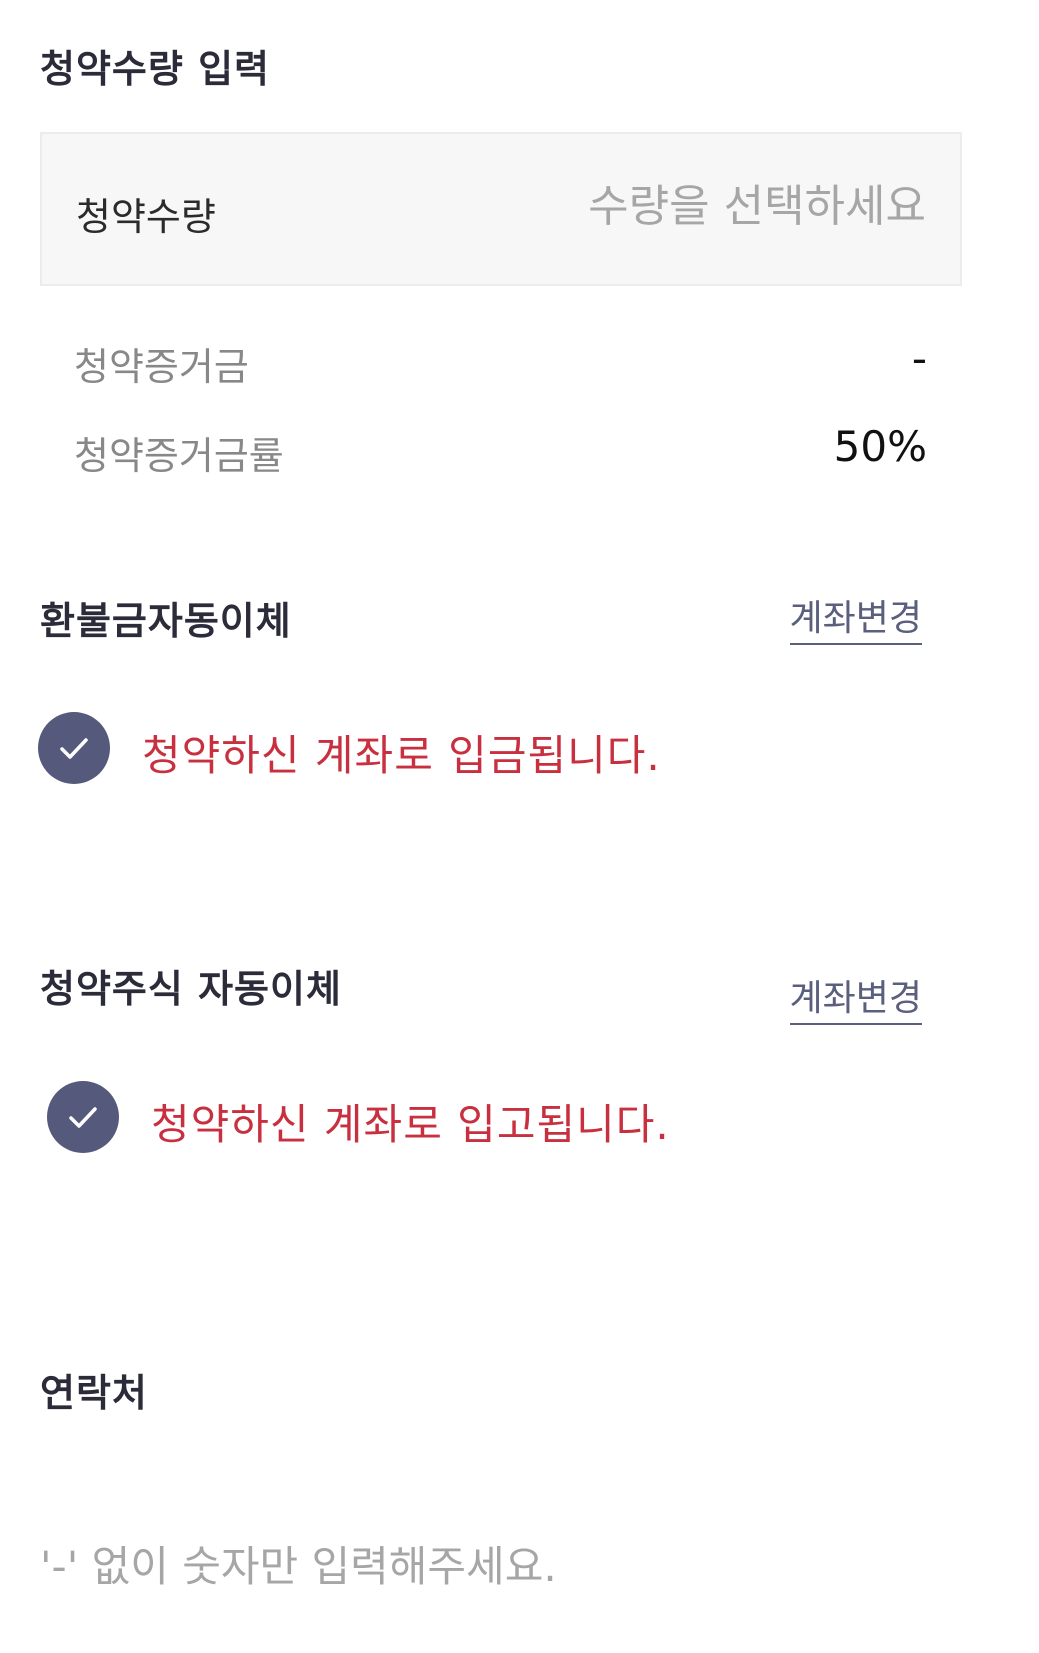  What do you see at coordinates (711, 206) in the screenshot?
I see `quantity-select-input` at bounding box center [711, 206].